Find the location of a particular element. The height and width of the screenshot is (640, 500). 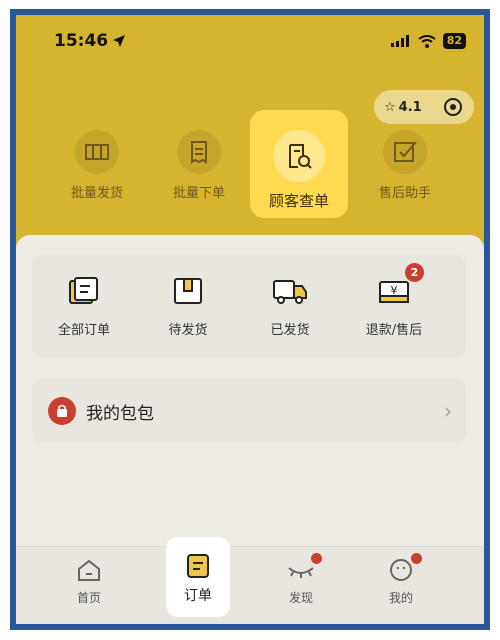

order-label: 退款/售后 is located at coordinates (394, 330).